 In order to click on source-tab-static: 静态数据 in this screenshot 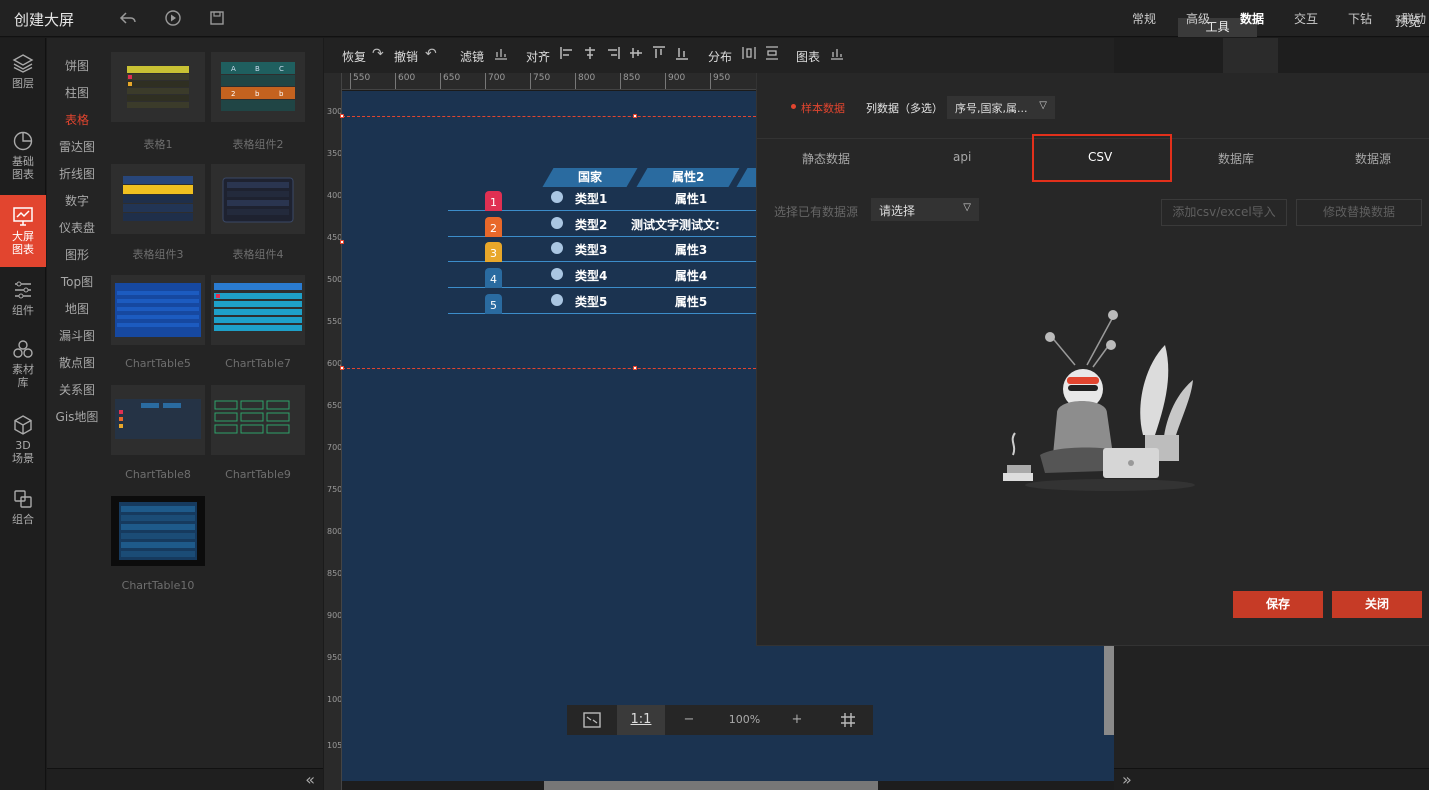, I will do `click(826, 158)`.